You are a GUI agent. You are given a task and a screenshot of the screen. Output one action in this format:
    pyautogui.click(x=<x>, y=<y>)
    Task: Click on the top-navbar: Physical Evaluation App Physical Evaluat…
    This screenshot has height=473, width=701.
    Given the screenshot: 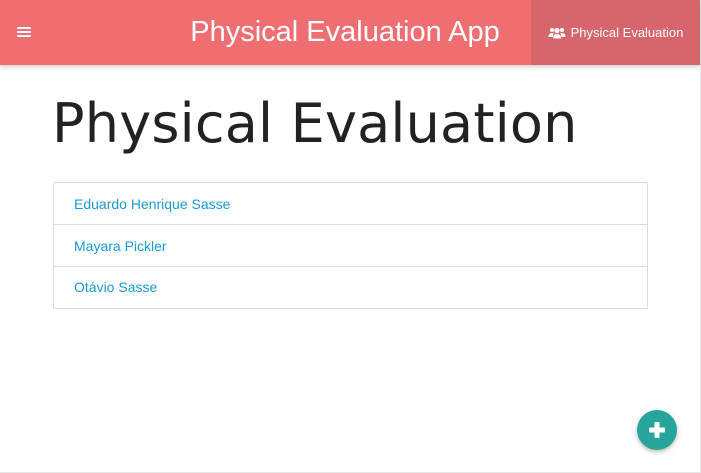 What is the action you would take?
    pyautogui.click(x=350, y=32)
    